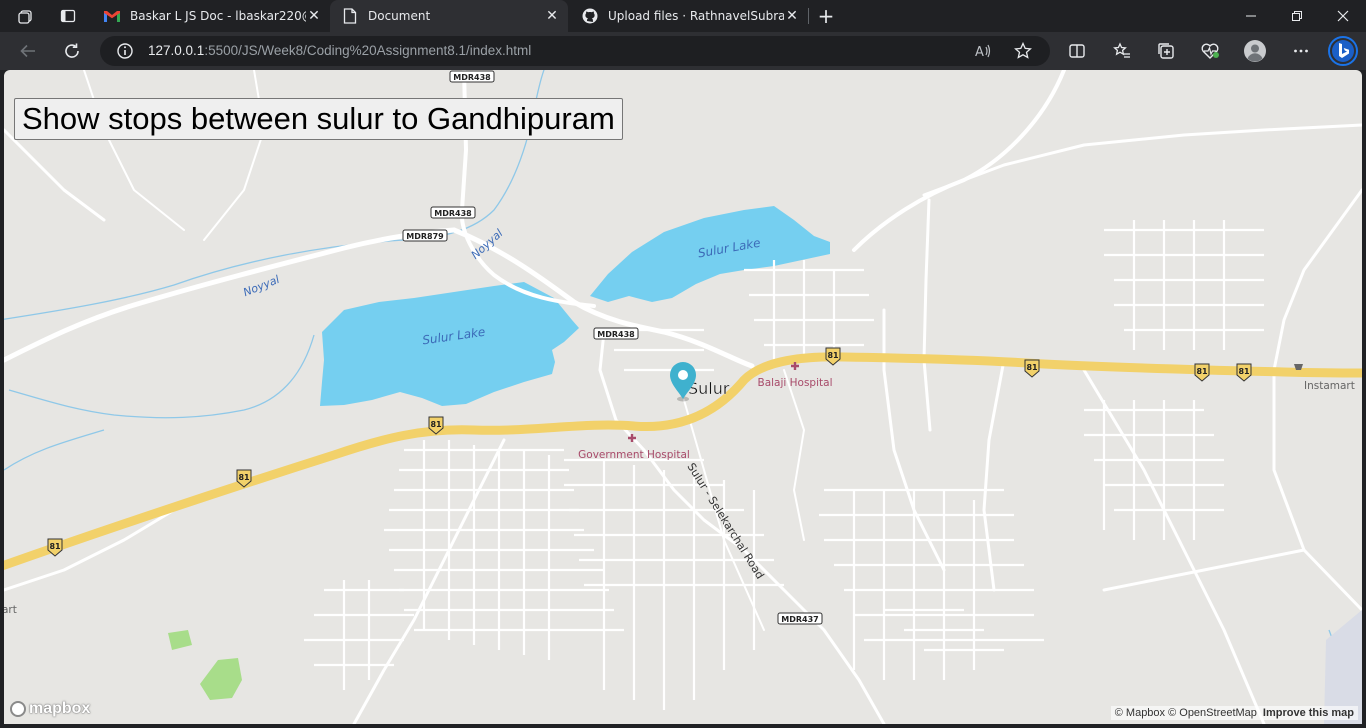 This screenshot has height=728, width=1366. I want to click on tab-title: Document, so click(399, 16).